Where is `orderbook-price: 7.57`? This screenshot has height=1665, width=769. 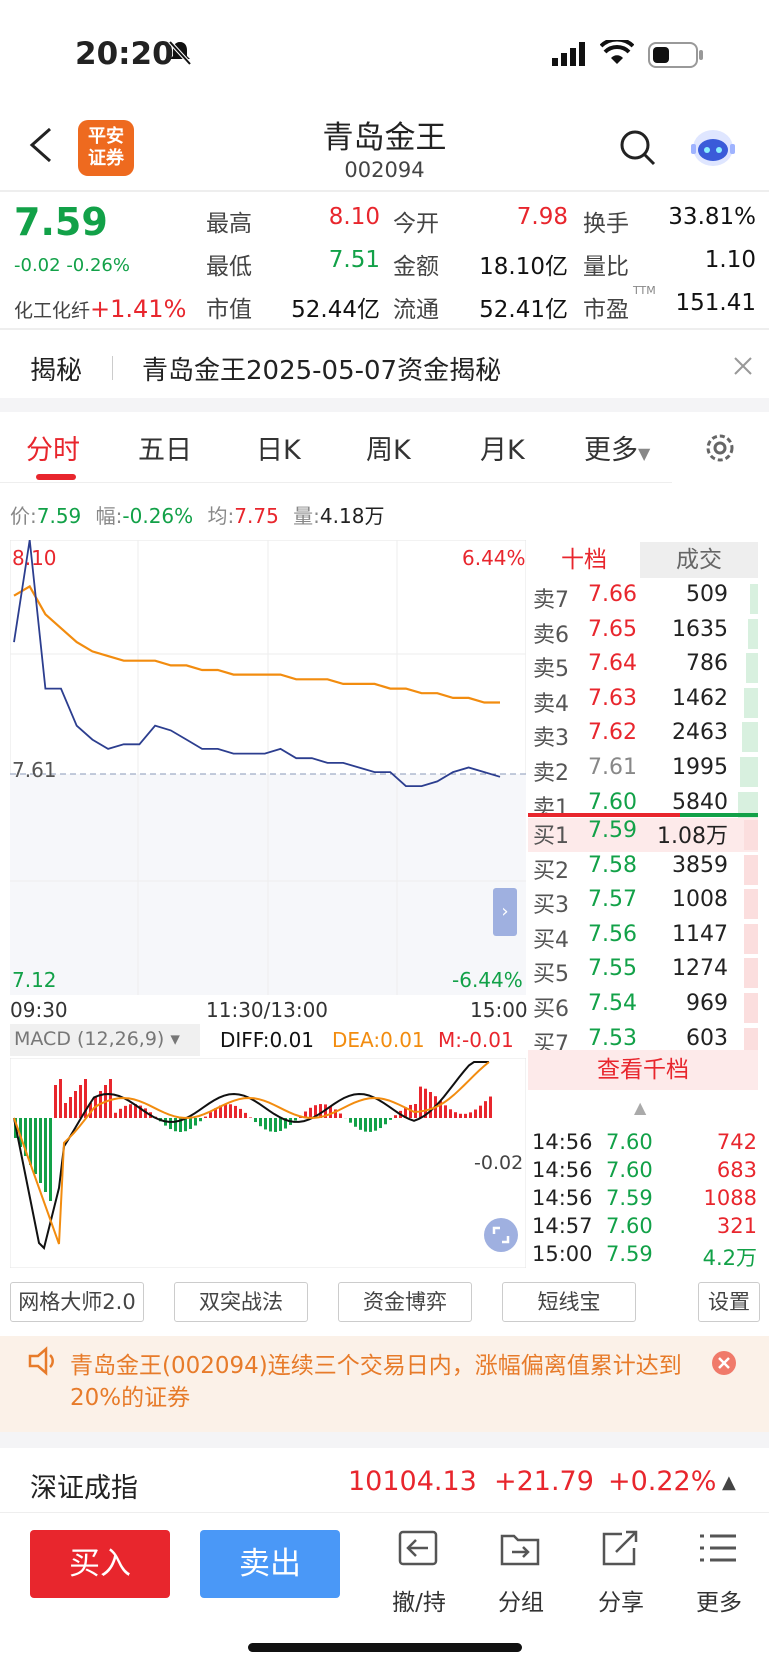 orderbook-price: 7.57 is located at coordinates (612, 900).